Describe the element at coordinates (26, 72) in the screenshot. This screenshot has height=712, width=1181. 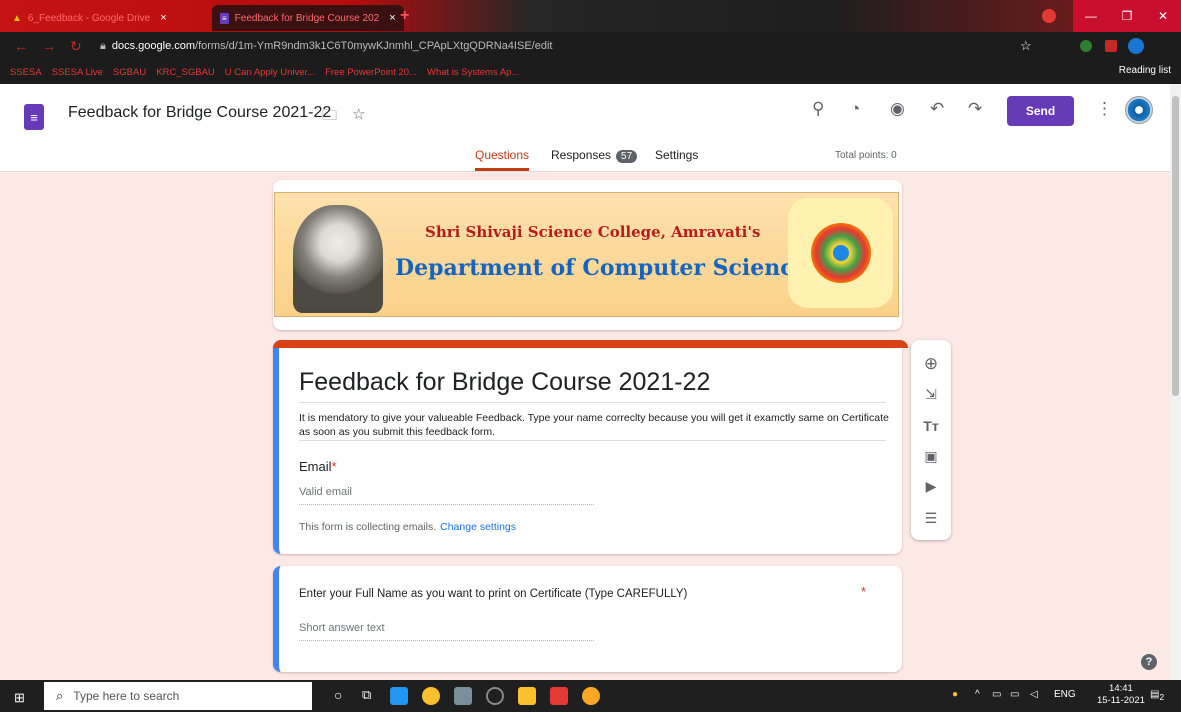
I see `bookmark-ssesa: SSESA` at that location.